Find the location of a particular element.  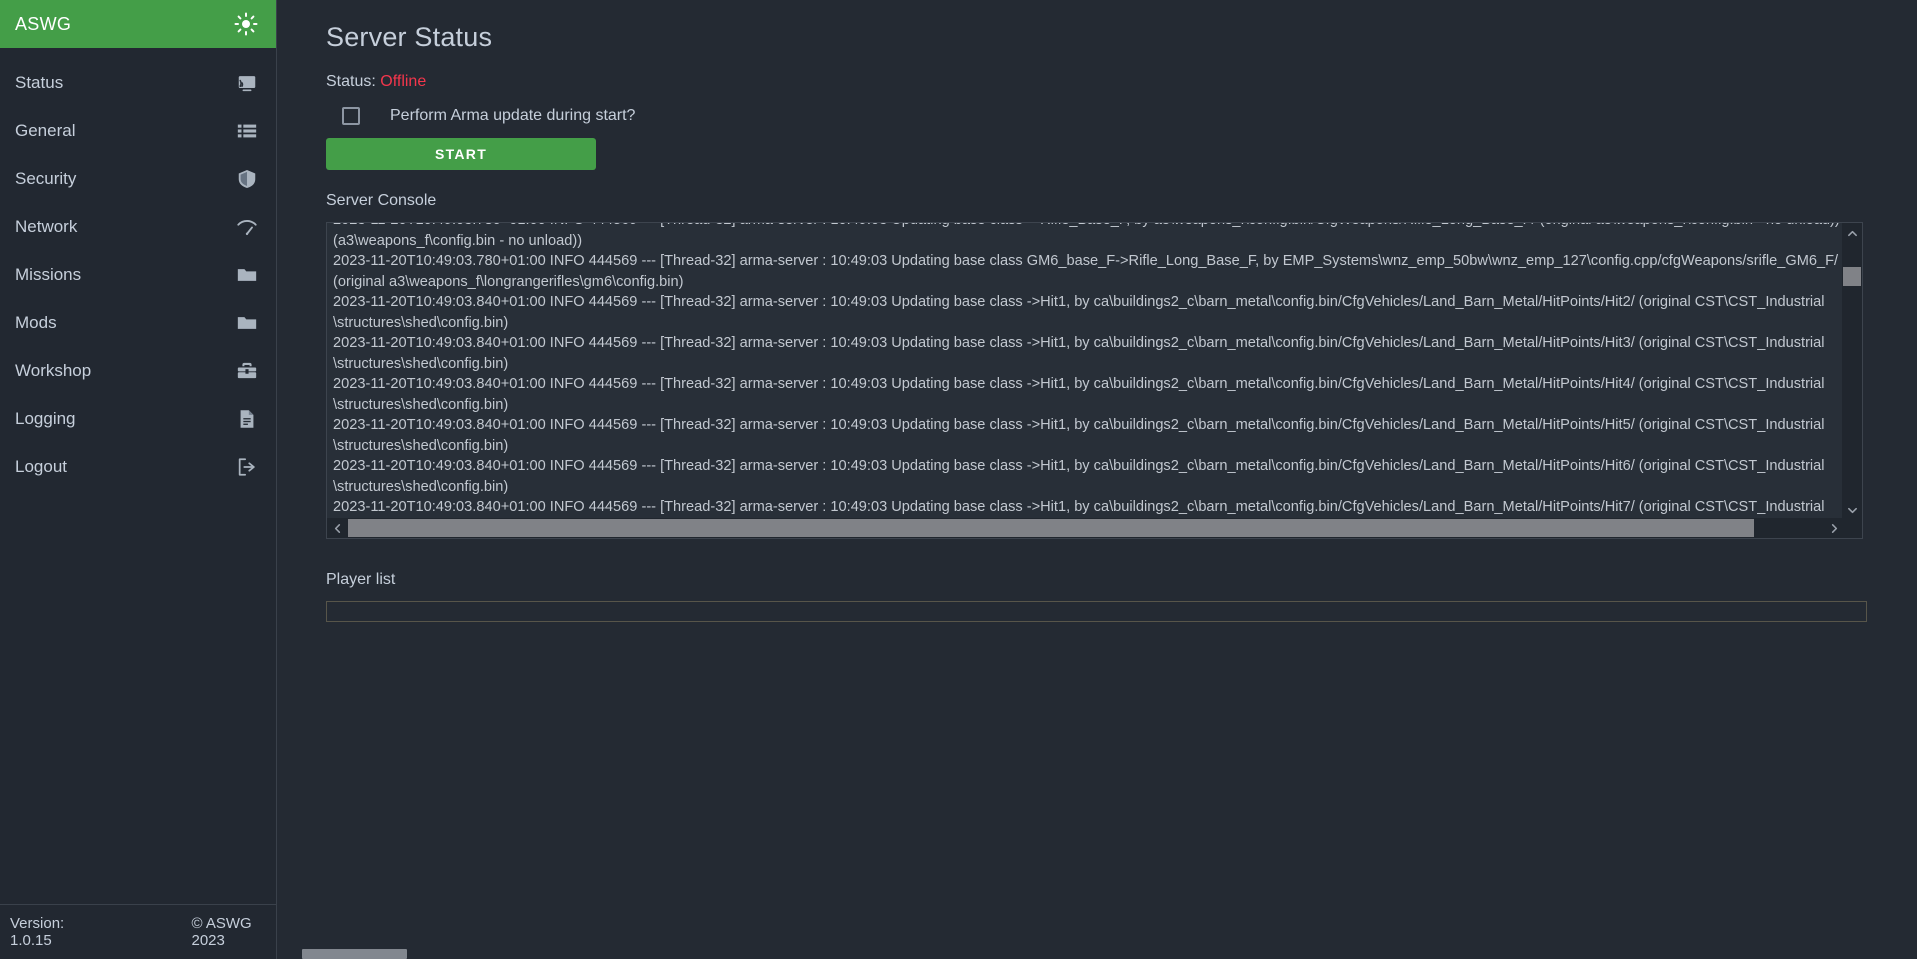

console-vertical-scroll-thumb is located at coordinates (1852, 276).